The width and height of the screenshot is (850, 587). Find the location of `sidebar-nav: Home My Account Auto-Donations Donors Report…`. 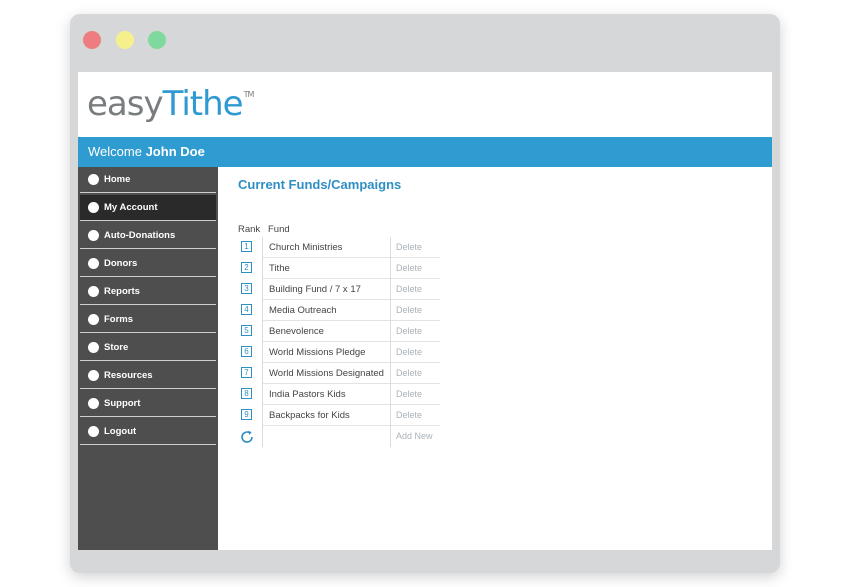

sidebar-nav: Home My Account Auto-Donations Donors Report… is located at coordinates (148, 358).